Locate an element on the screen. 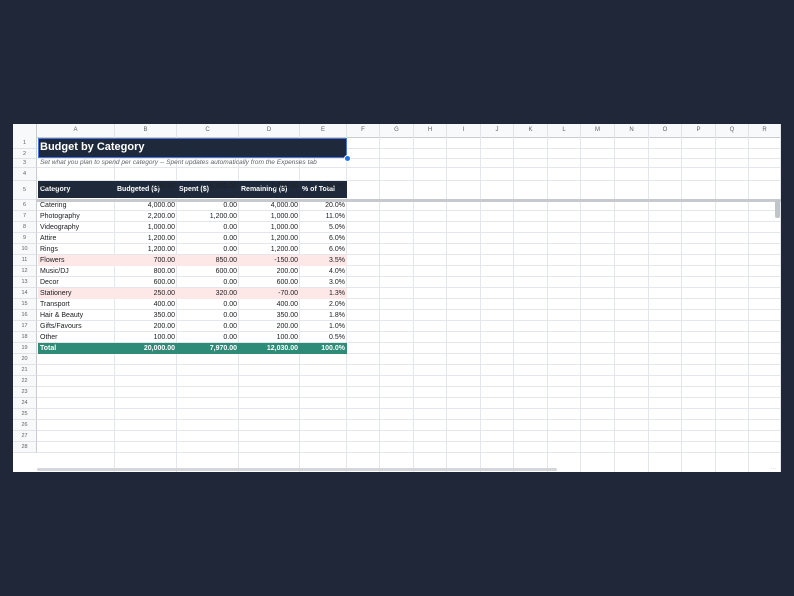 The width and height of the screenshot is (794, 596). row-header-9: 9 is located at coordinates (25, 238).